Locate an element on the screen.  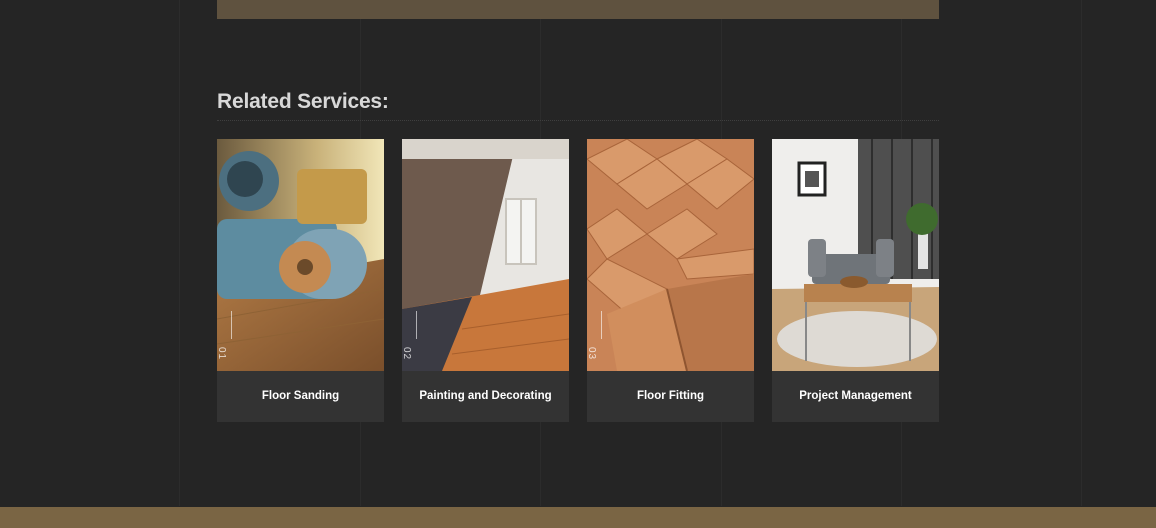
card-number: 03 is located at coordinates (591, 354).